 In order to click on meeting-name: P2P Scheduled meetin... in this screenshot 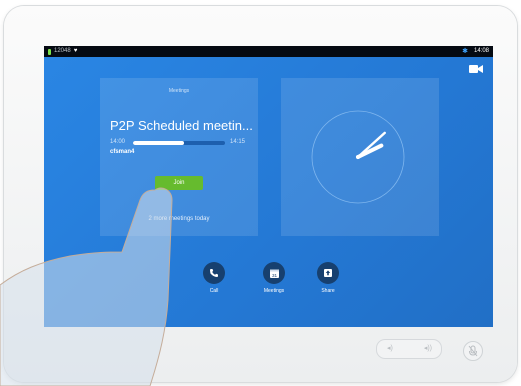, I will do `click(181, 125)`.